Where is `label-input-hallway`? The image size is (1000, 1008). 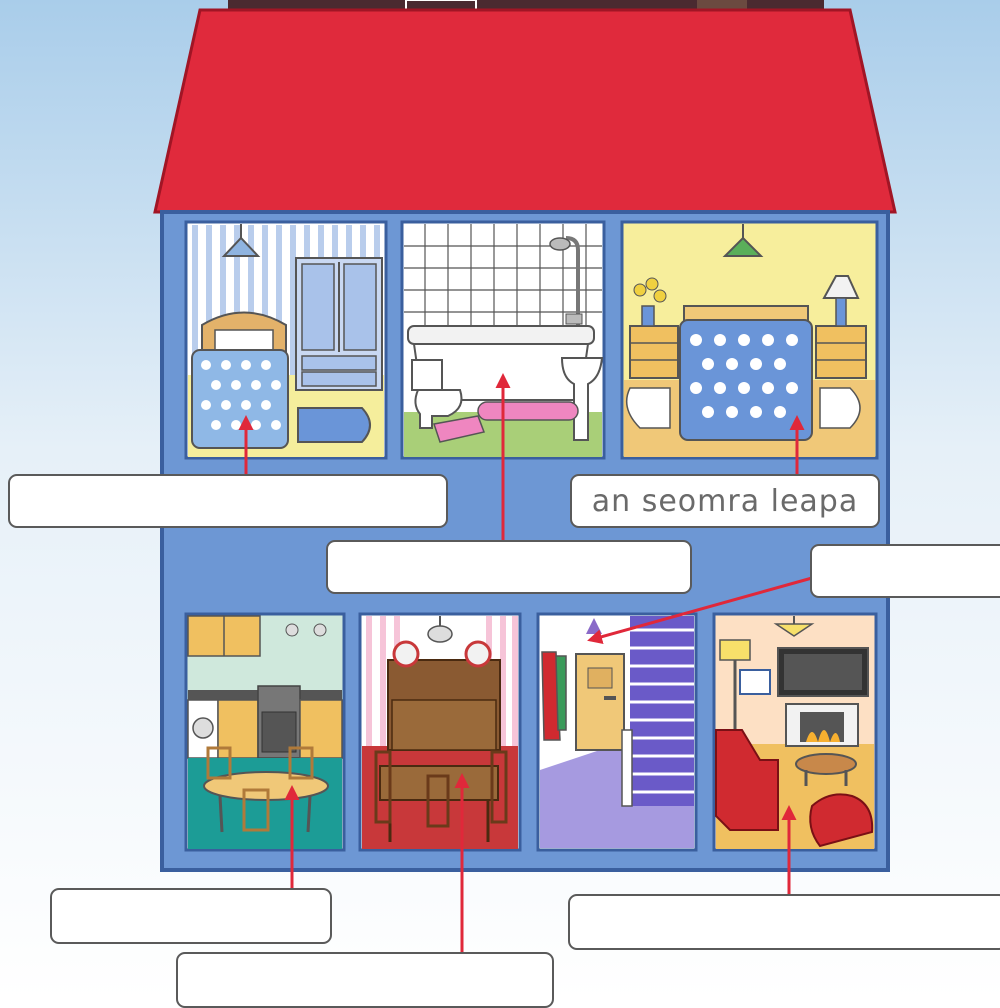
label-input-hallway is located at coordinates (906, 571).